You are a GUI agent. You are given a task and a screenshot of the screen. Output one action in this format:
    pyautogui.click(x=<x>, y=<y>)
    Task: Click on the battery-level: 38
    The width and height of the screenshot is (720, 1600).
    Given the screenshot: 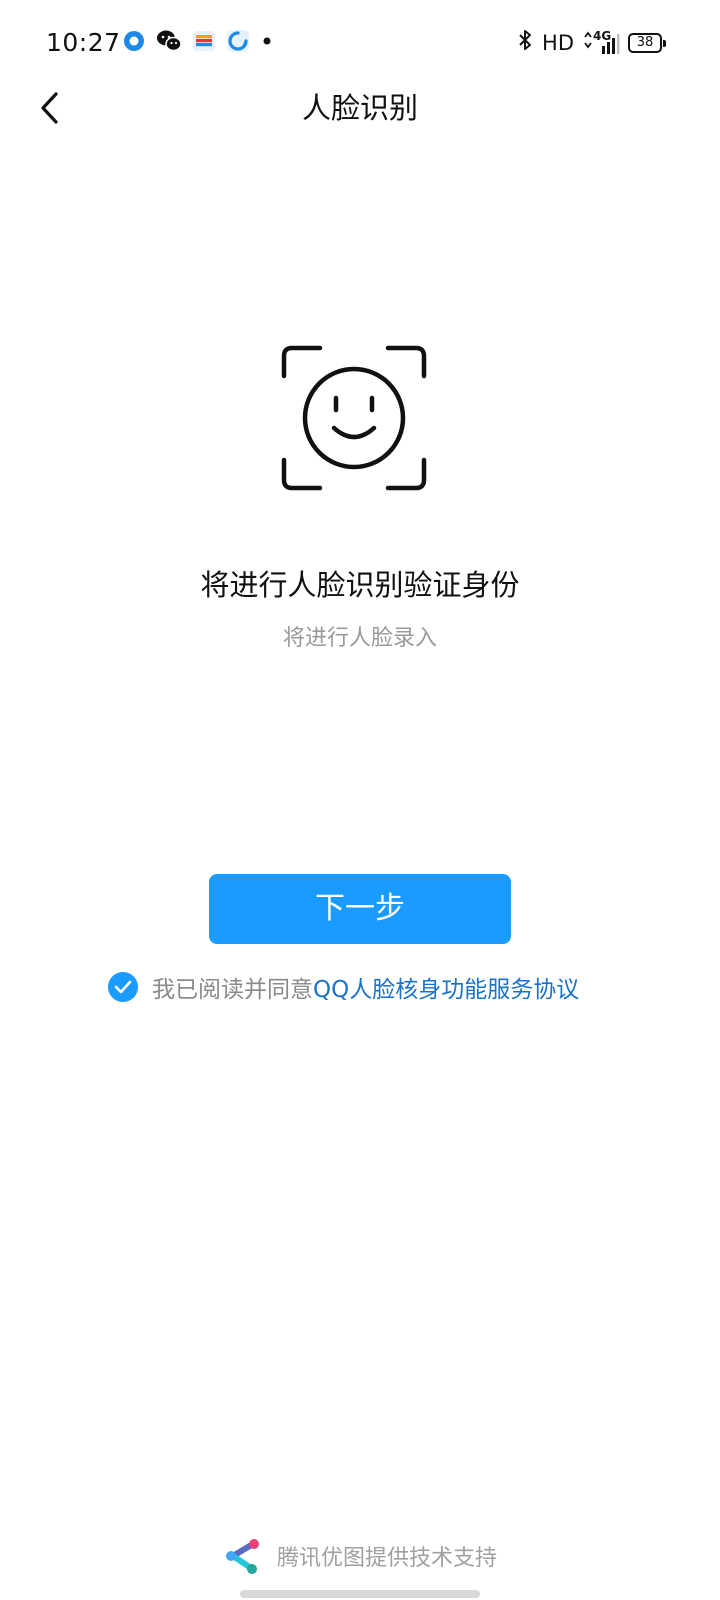 What is the action you would take?
    pyautogui.click(x=645, y=42)
    